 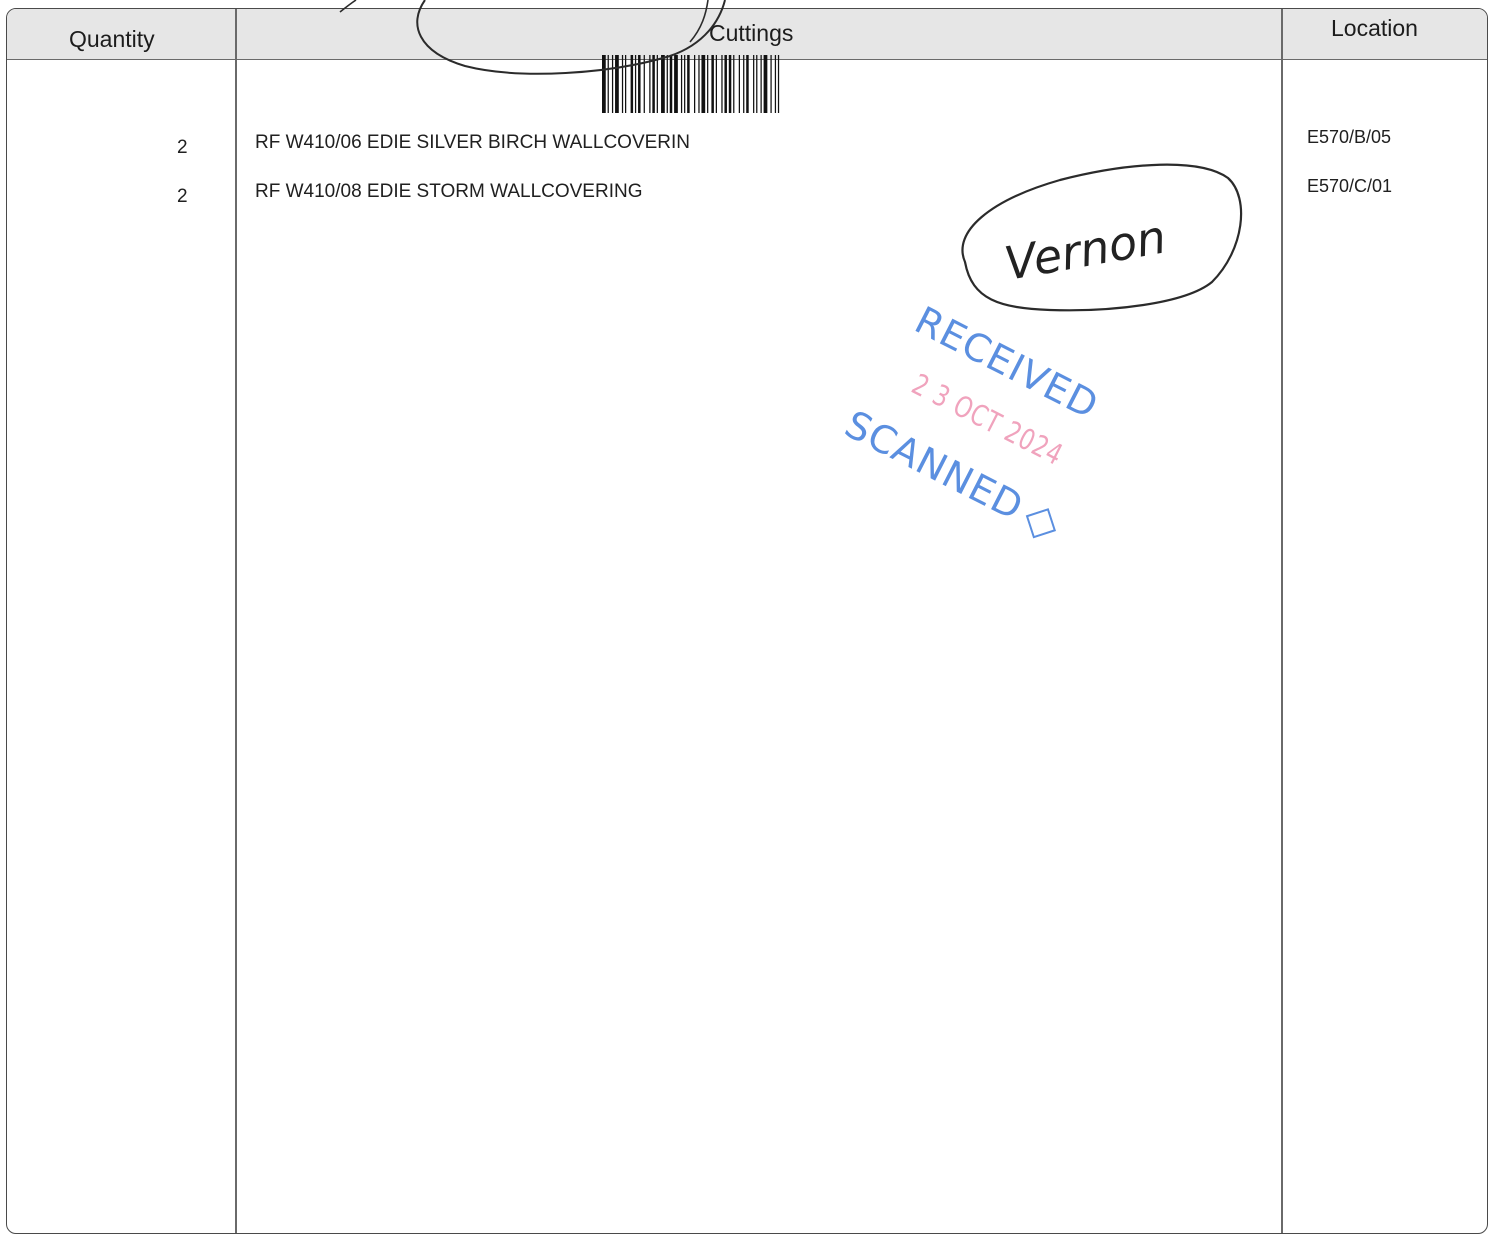 I want to click on barcode, so click(x=691, y=84).